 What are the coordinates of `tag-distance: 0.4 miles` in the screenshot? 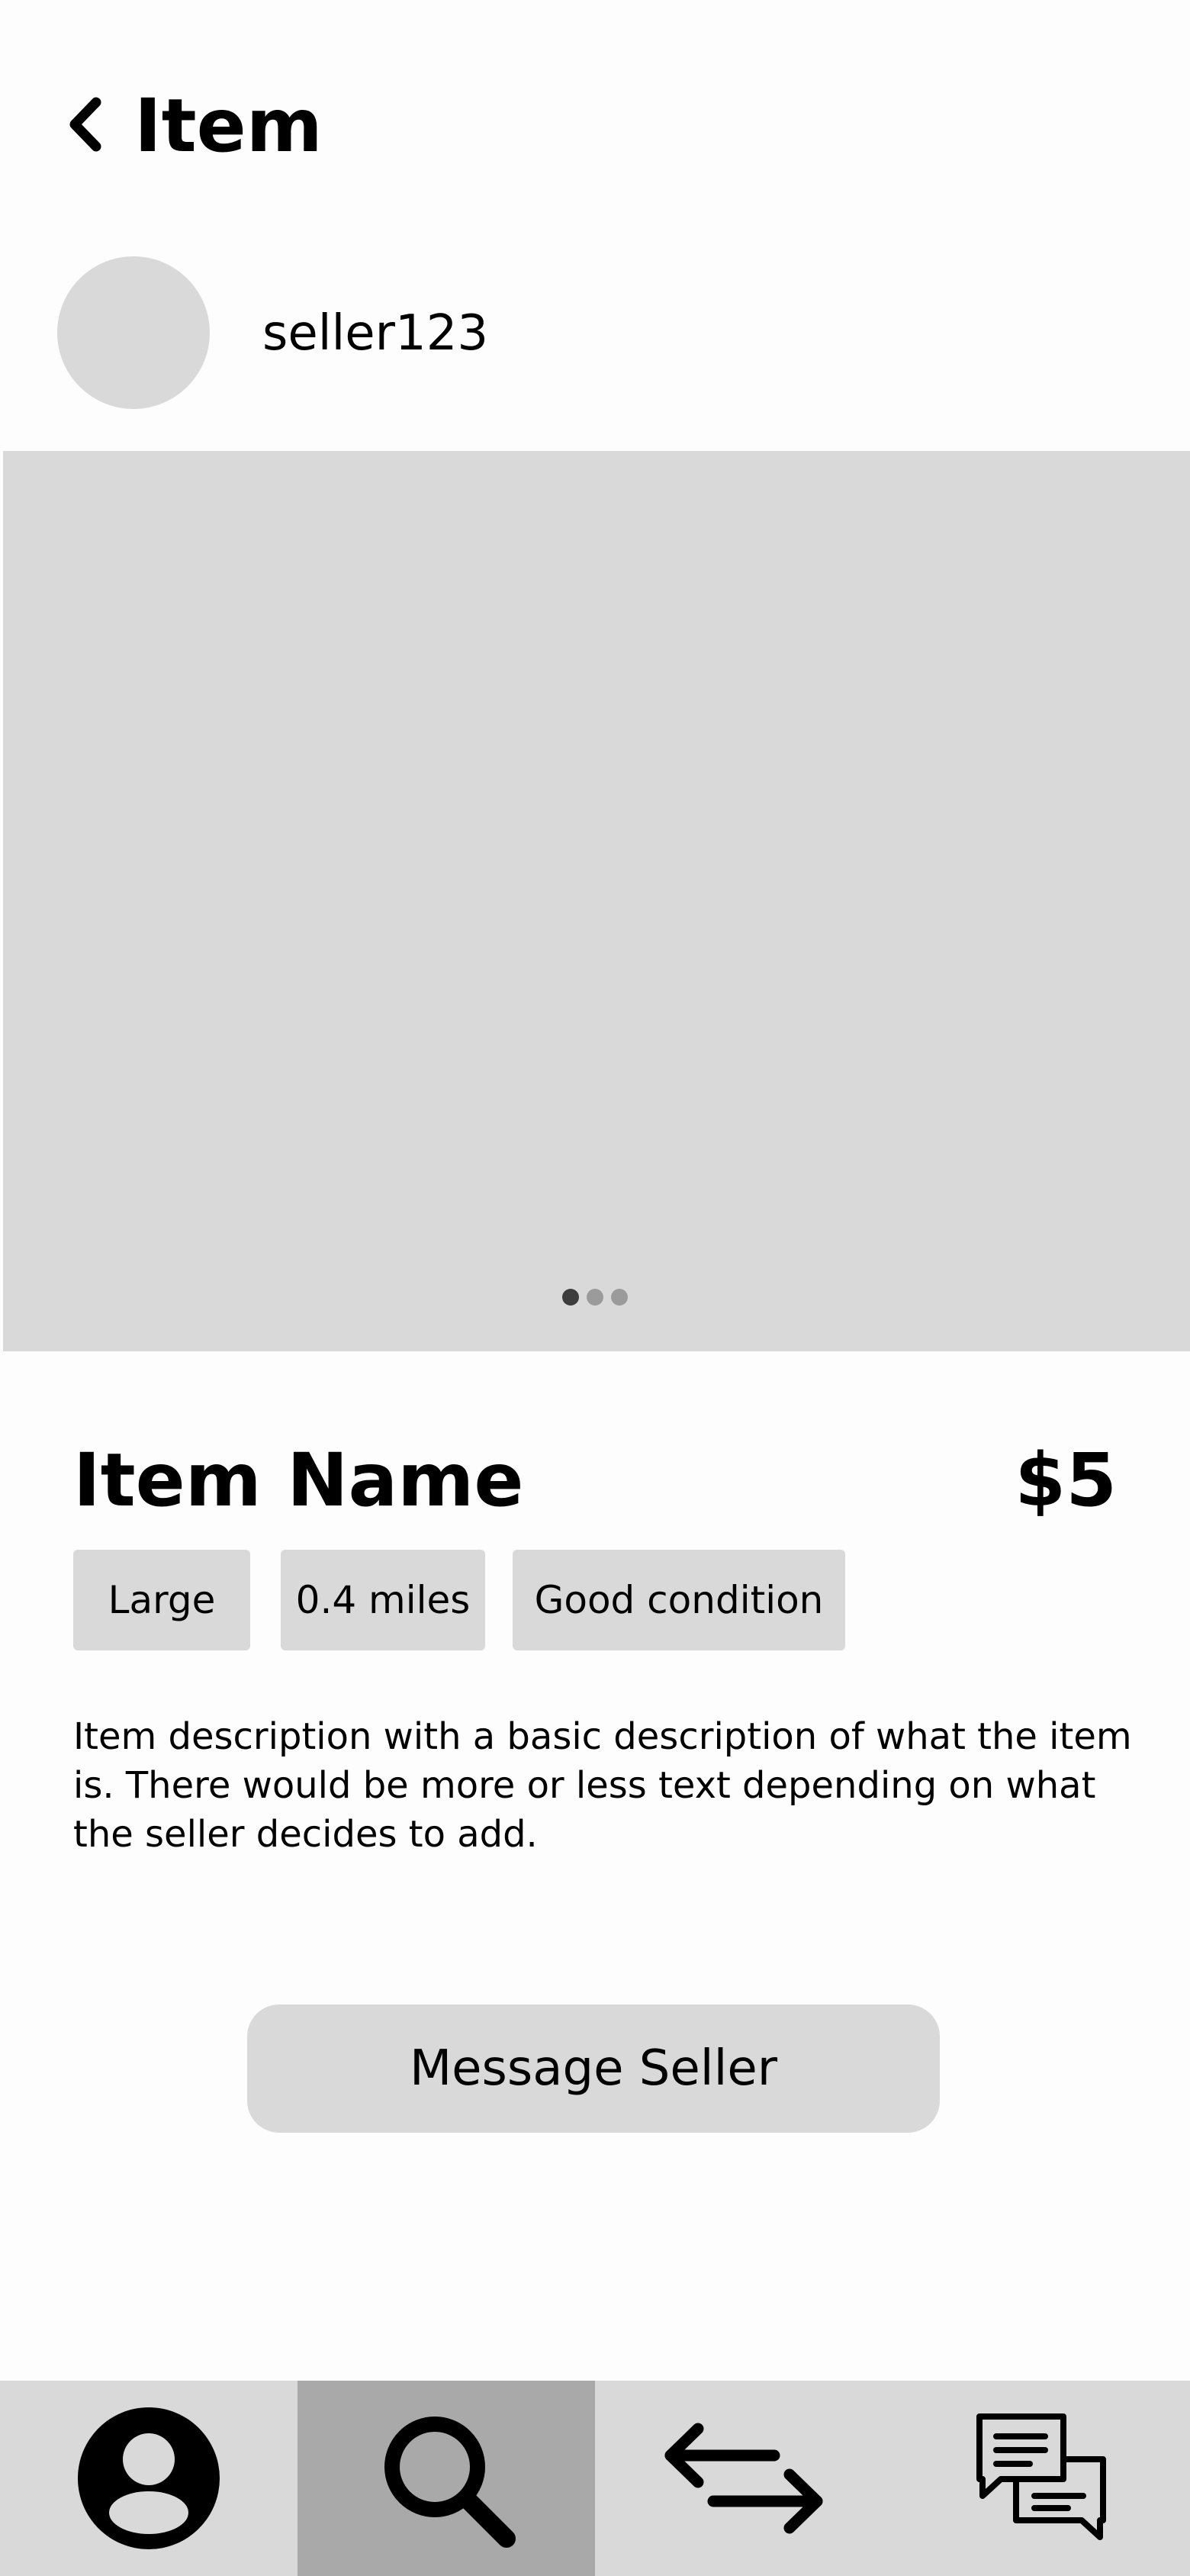 It's located at (383, 1600).